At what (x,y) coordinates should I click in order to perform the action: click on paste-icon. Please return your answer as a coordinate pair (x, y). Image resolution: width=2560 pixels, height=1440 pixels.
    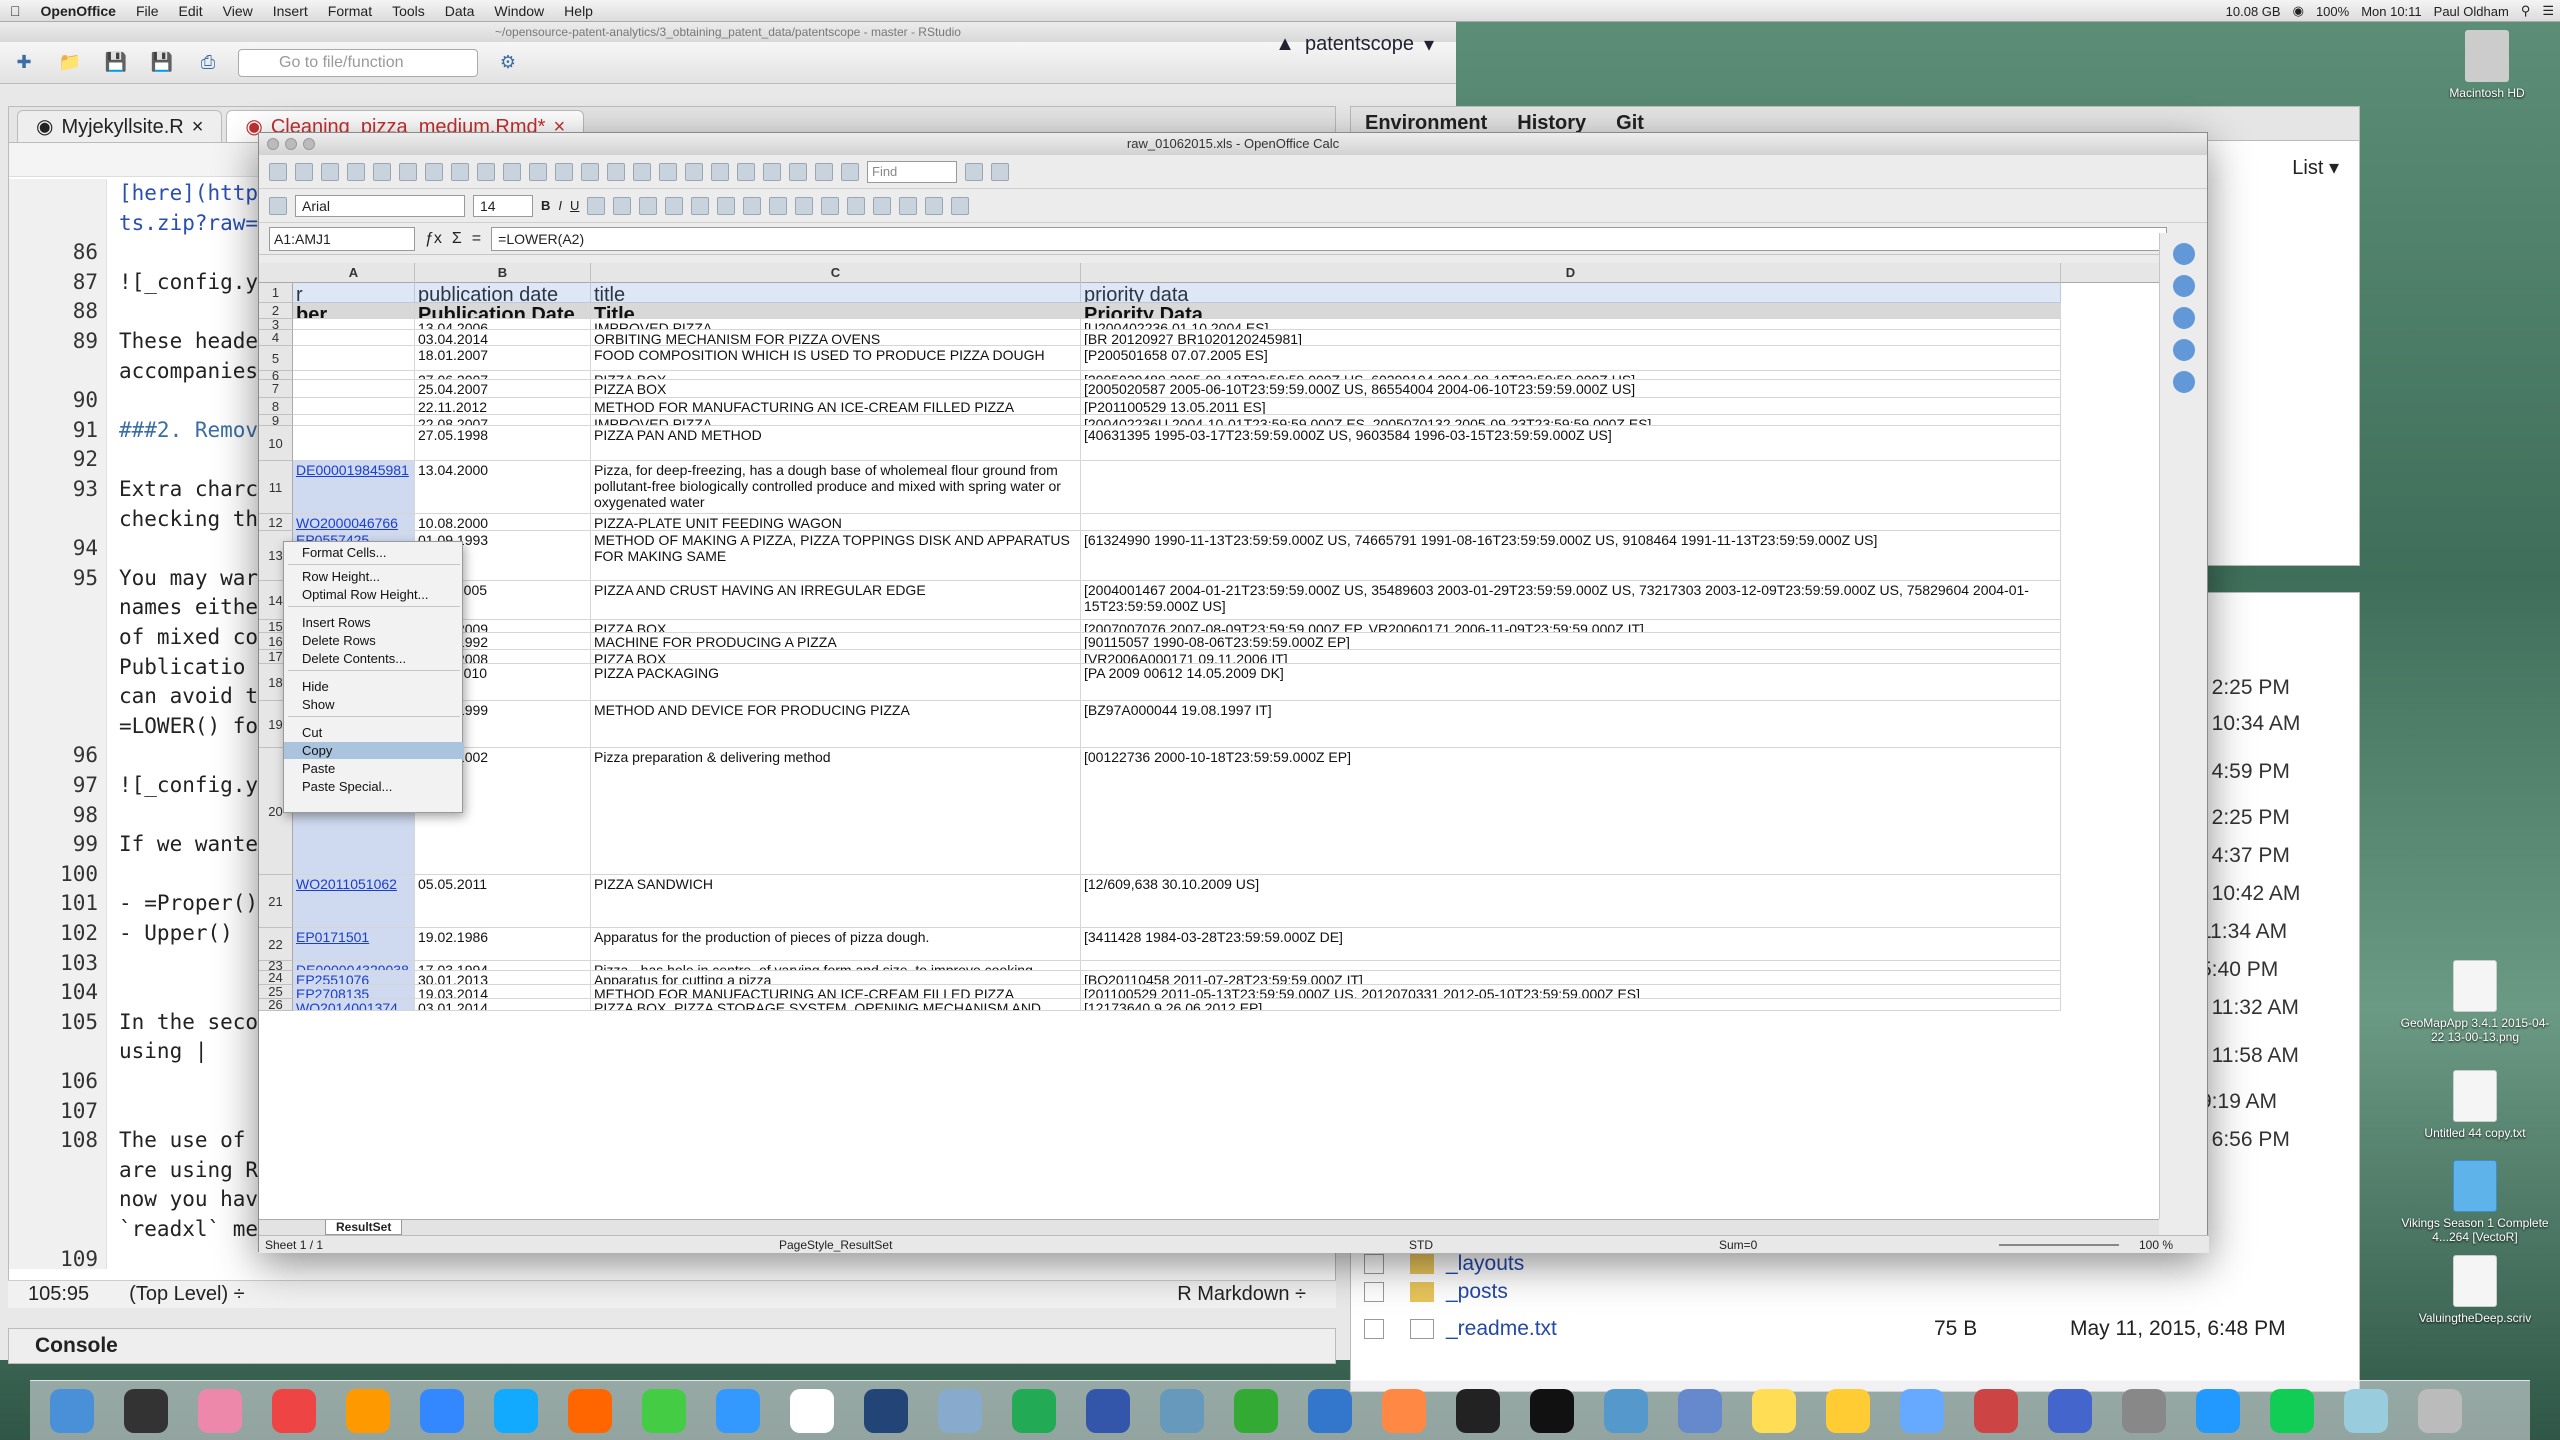
    Looking at the image, I should click on (564, 171).